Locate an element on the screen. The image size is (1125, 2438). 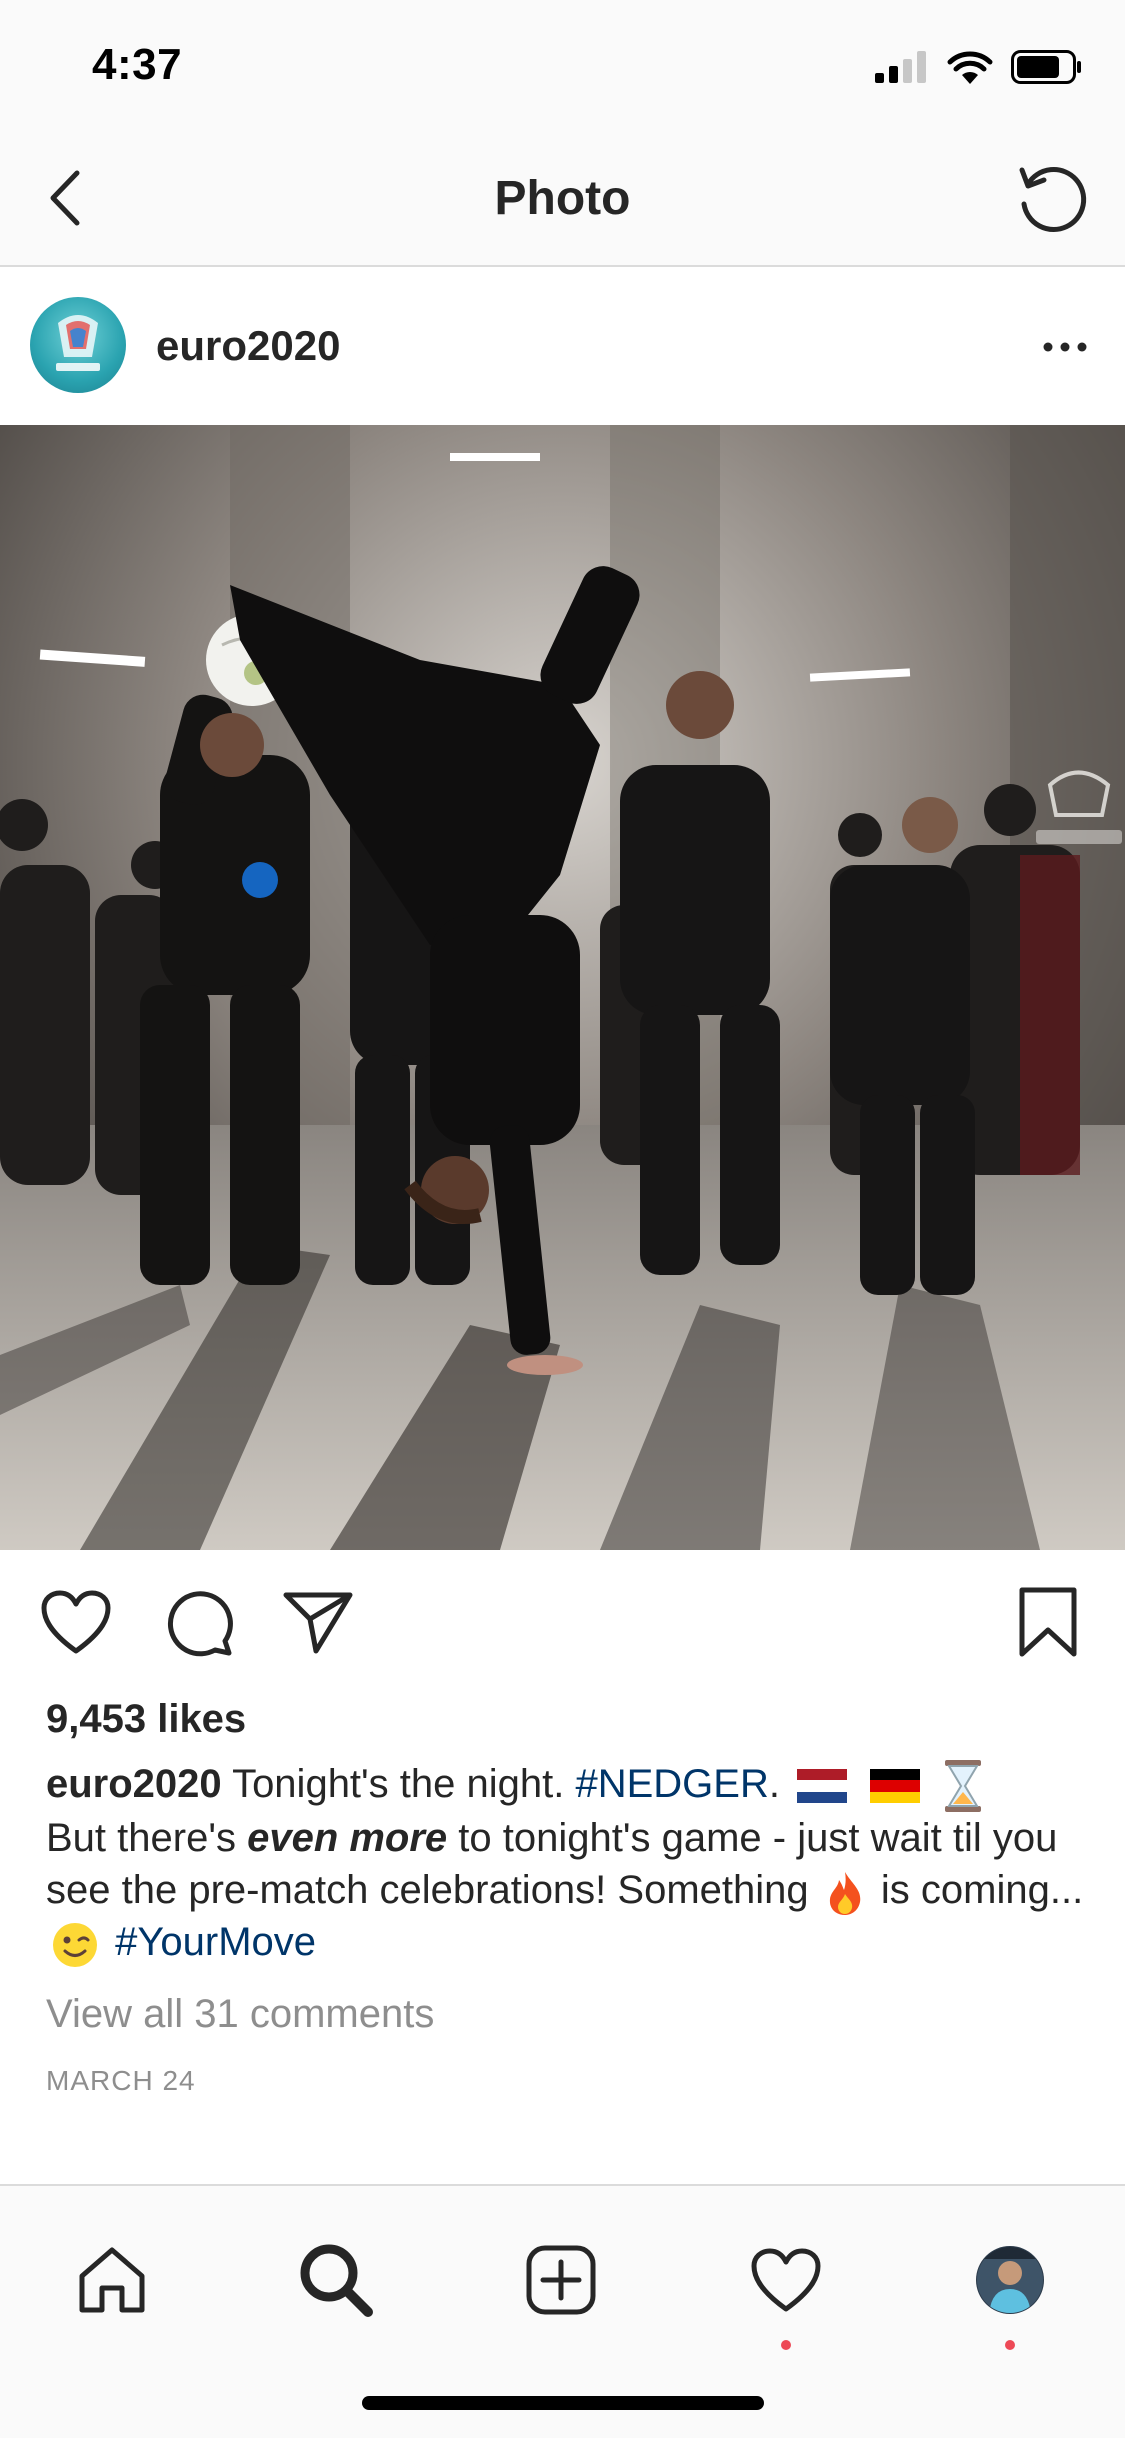
post-username: euro2020 is located at coordinates (248, 346).